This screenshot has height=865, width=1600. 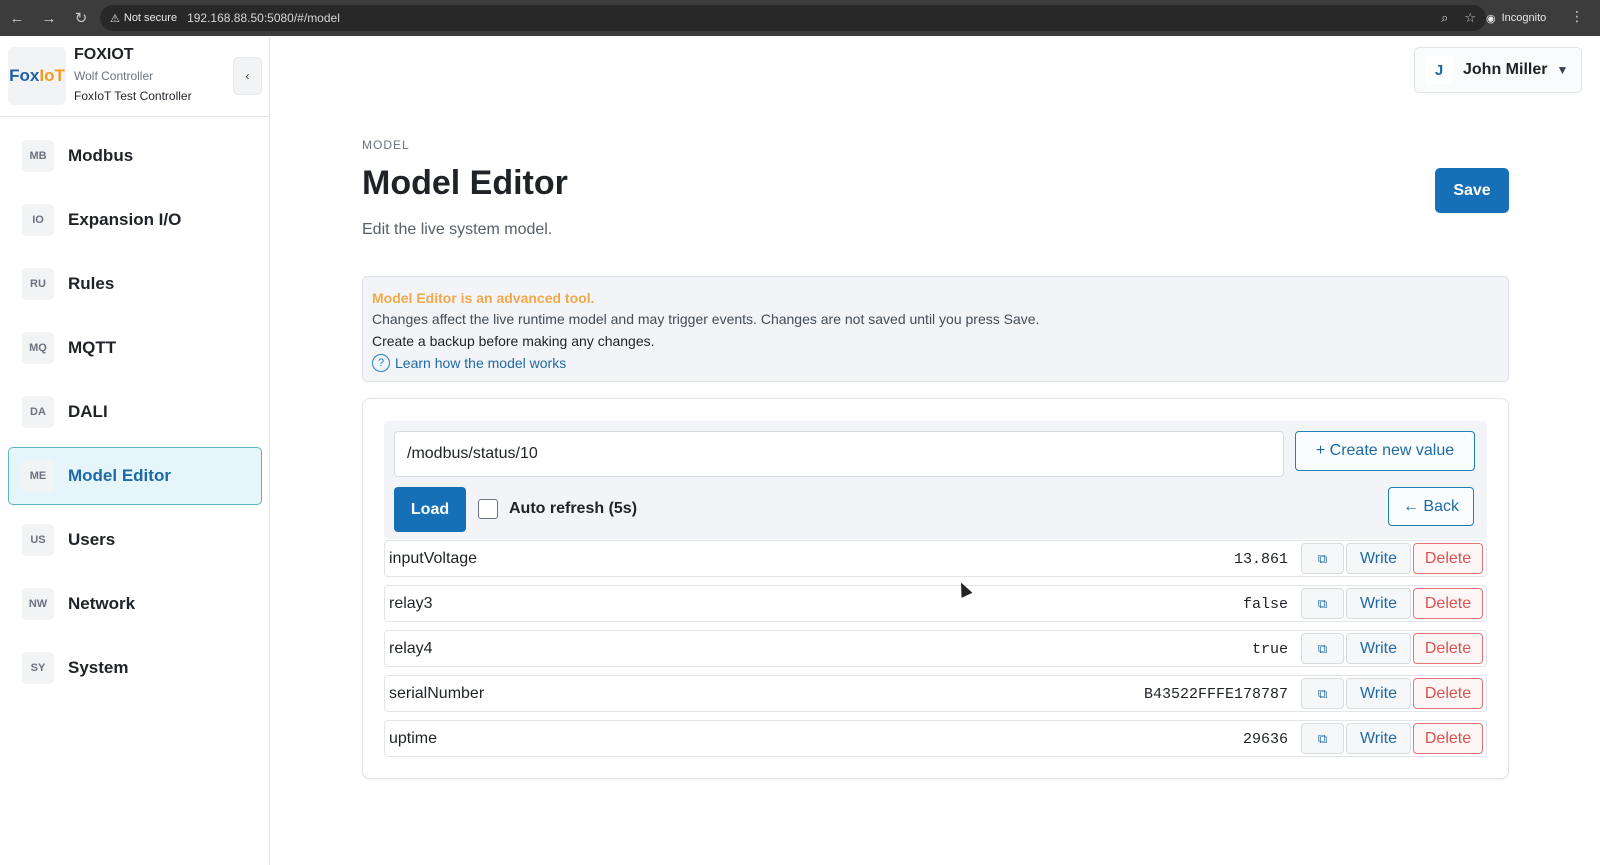 What do you see at coordinates (119, 475) in the screenshot?
I see `sidebar-item-label: Model Editor` at bounding box center [119, 475].